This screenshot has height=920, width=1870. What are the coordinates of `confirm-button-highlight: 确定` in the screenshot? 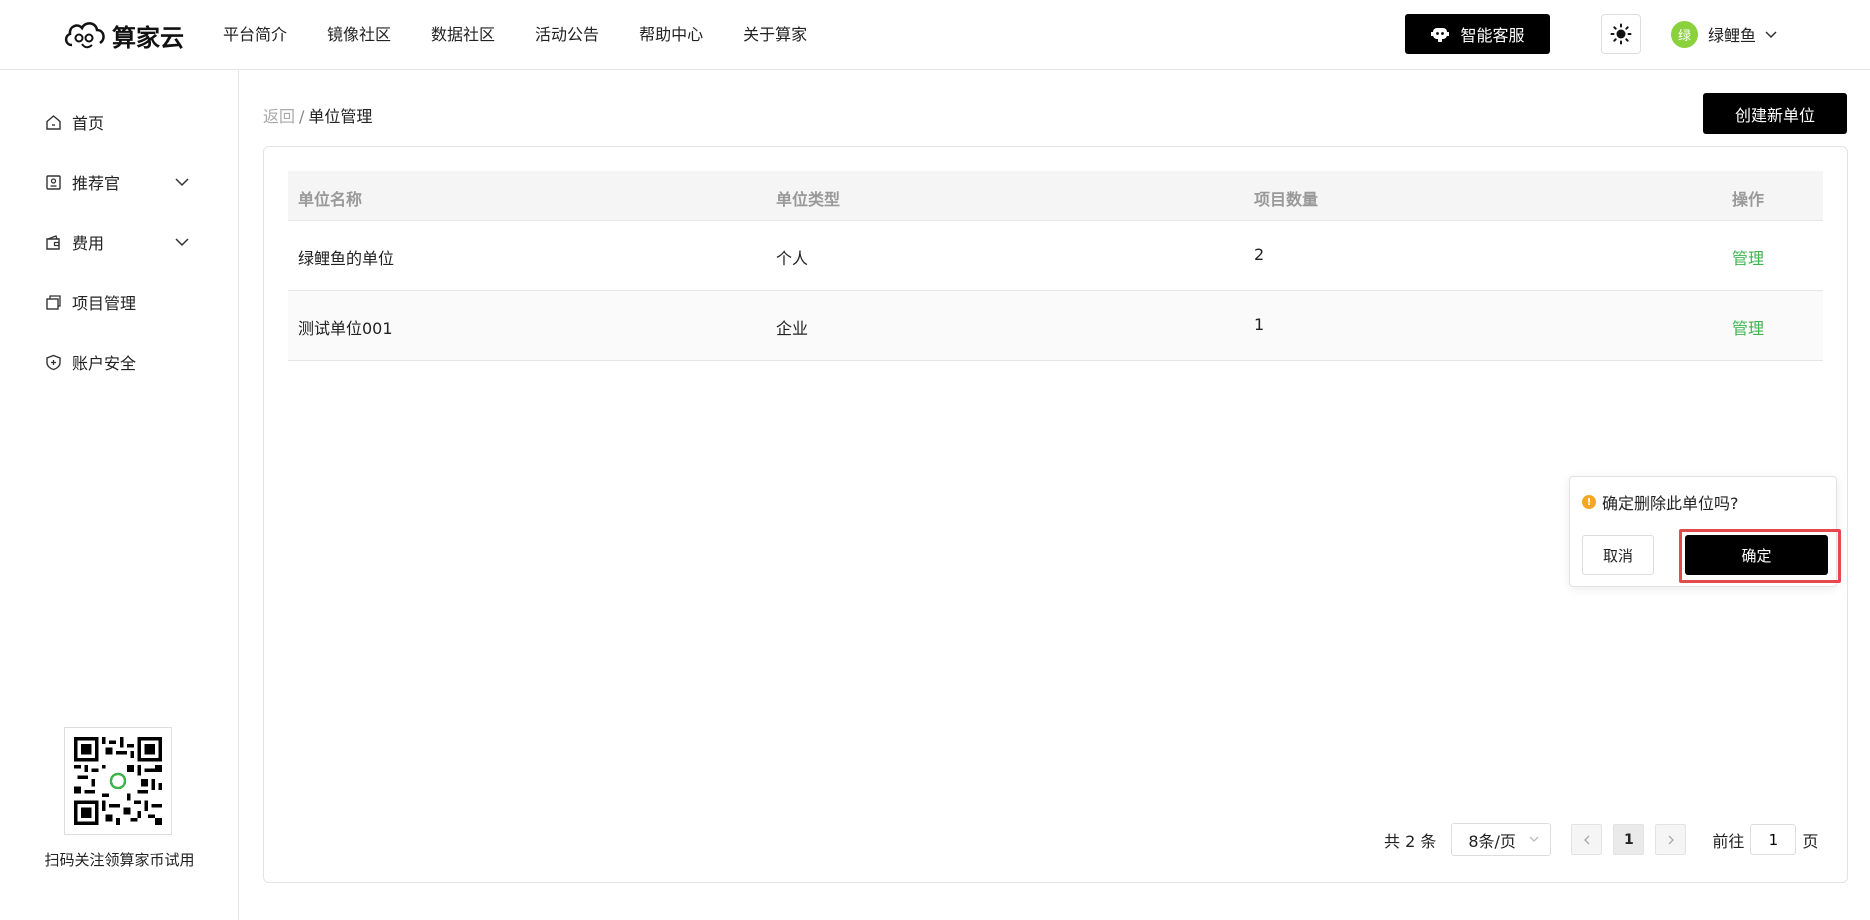 It's located at (1760, 556).